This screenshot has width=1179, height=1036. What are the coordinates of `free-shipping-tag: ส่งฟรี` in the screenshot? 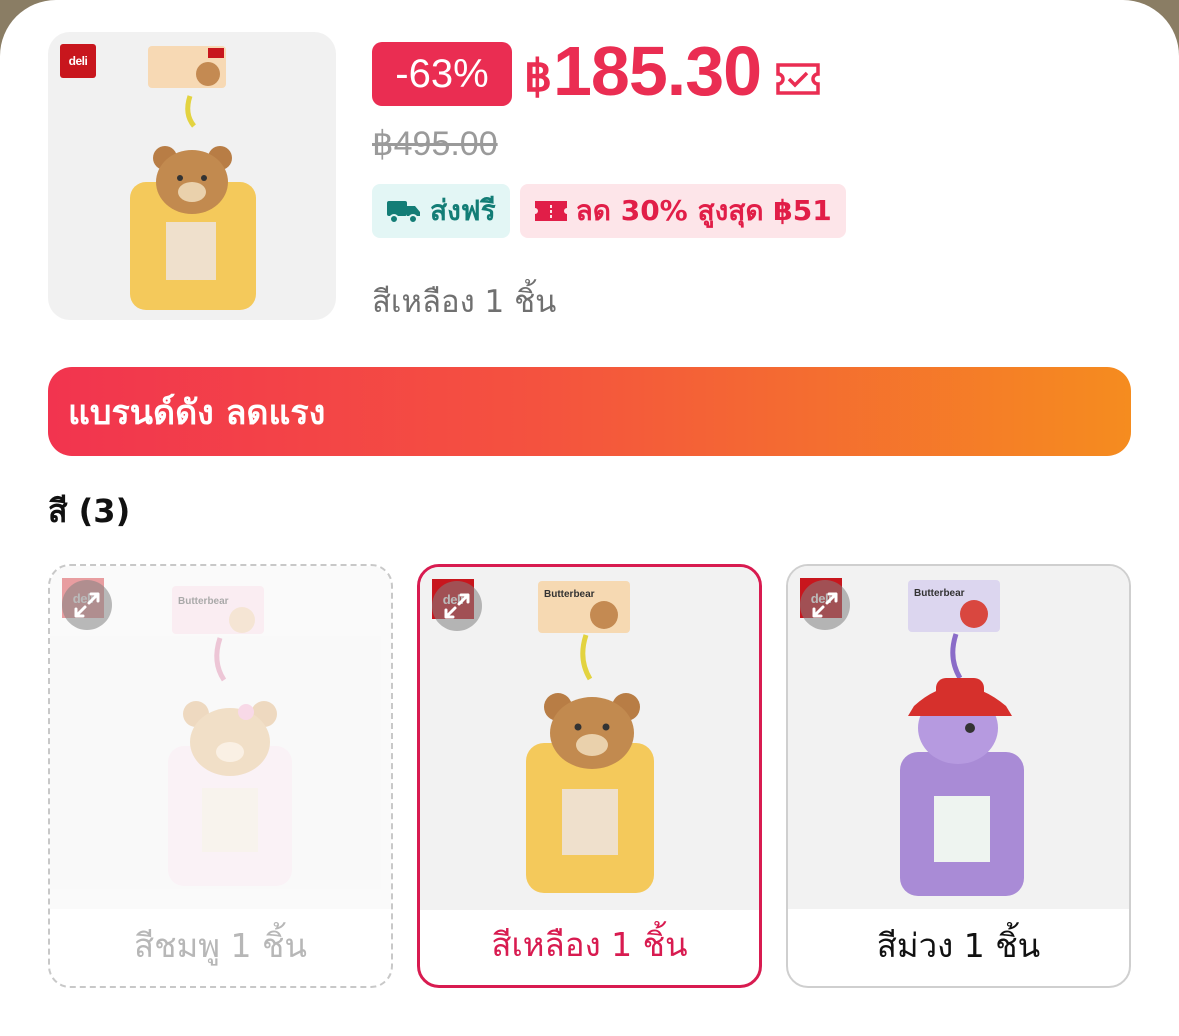 It's located at (441, 211).